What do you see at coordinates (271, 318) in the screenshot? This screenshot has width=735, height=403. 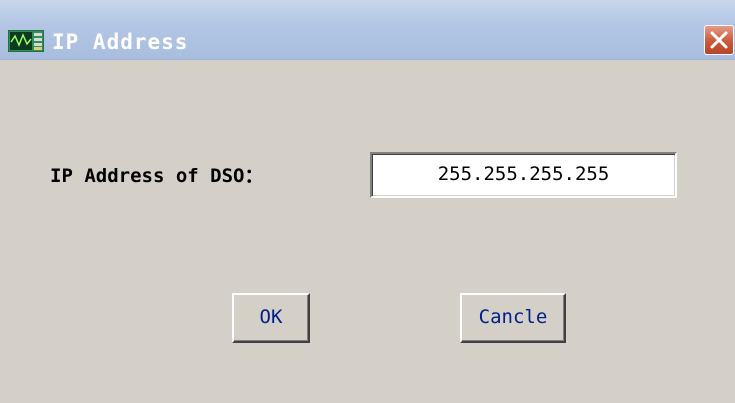 I see `ok-button: OK` at bounding box center [271, 318].